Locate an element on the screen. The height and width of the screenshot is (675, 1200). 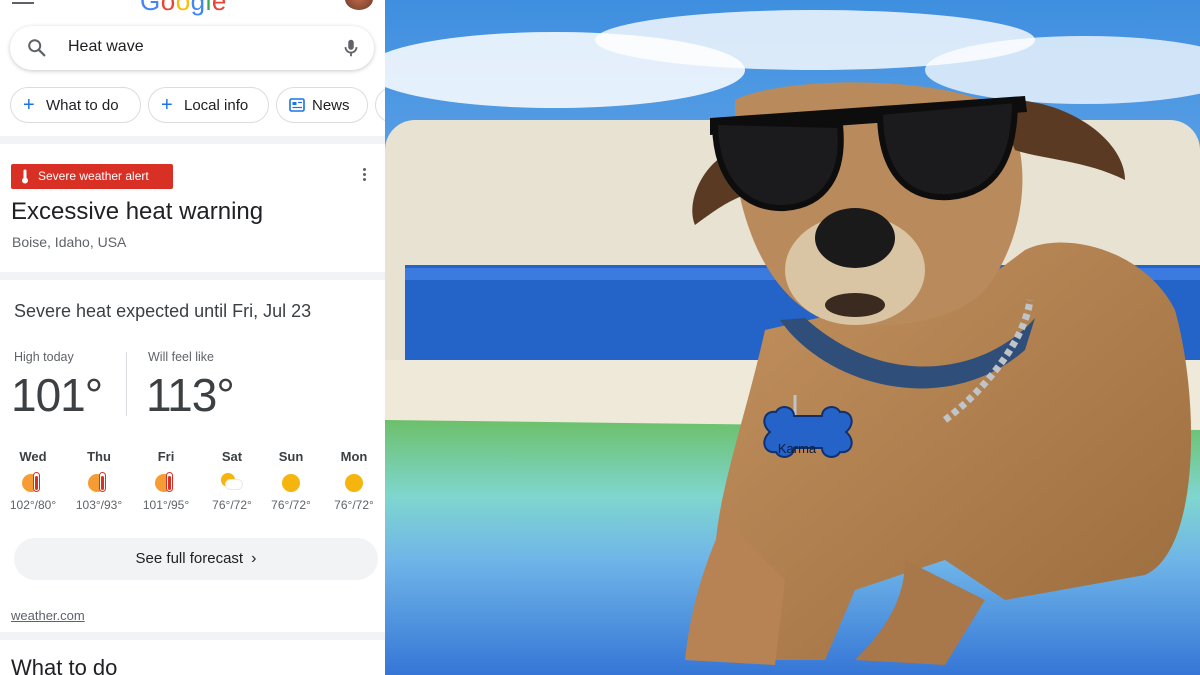
forecast-day: Wed 102°/80° is located at coordinates (33, 480).